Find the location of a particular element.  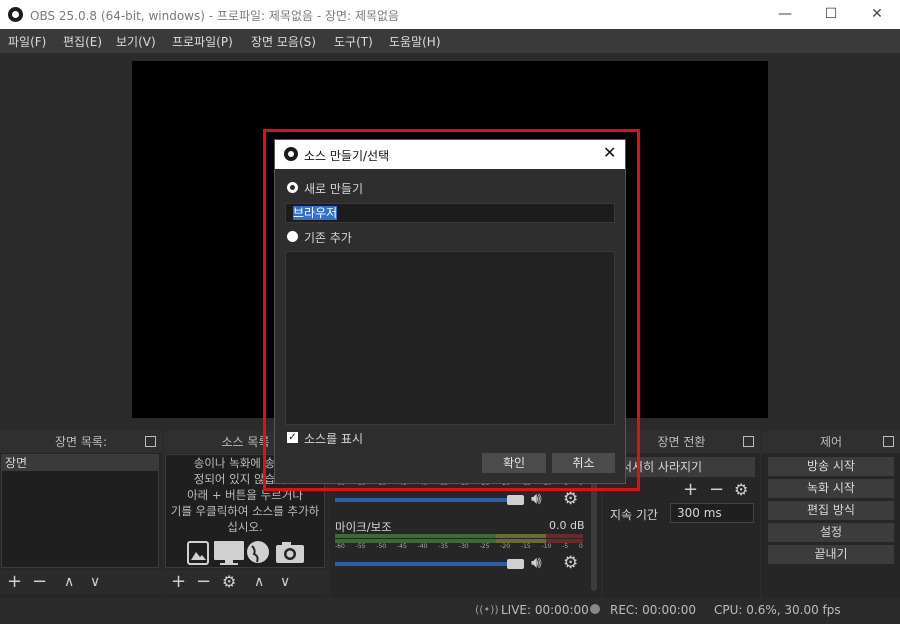

exit-button: 끝내기 is located at coordinates (831, 554).